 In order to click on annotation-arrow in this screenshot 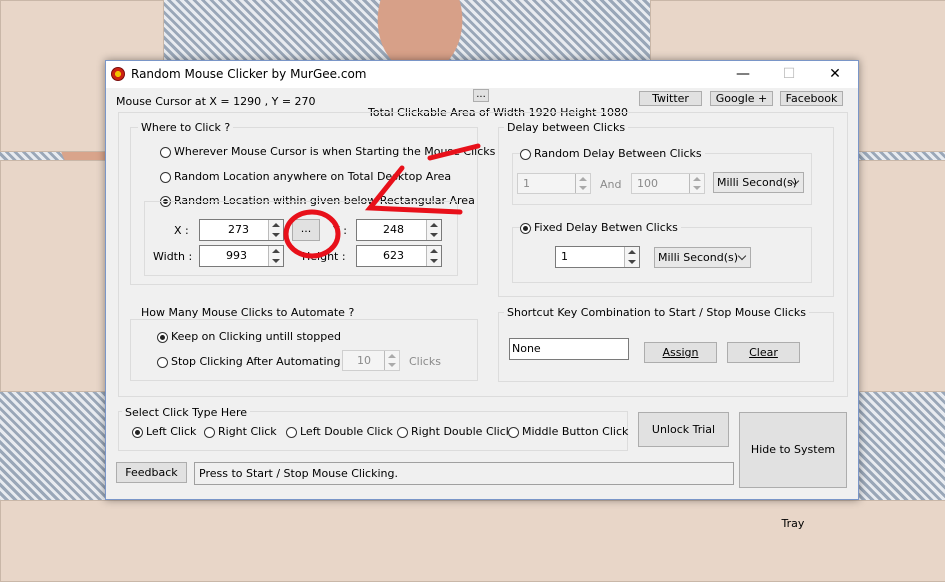, I will do `click(413, 190)`.